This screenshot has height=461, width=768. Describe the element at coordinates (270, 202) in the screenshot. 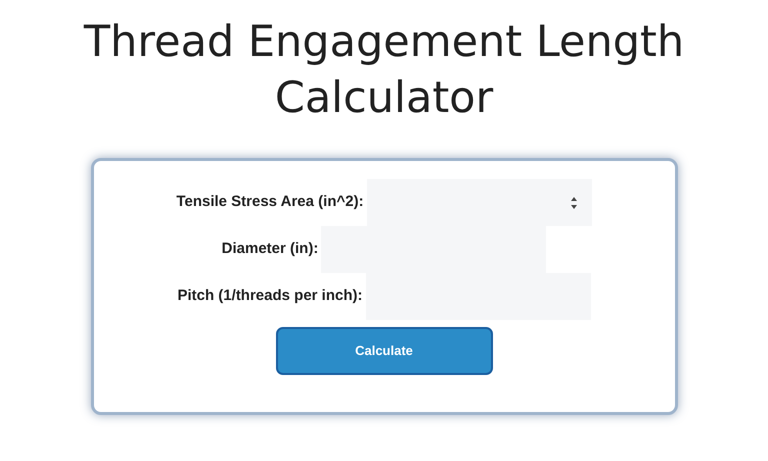

I see `field-label: Tensile Stress Area (in^2):` at that location.